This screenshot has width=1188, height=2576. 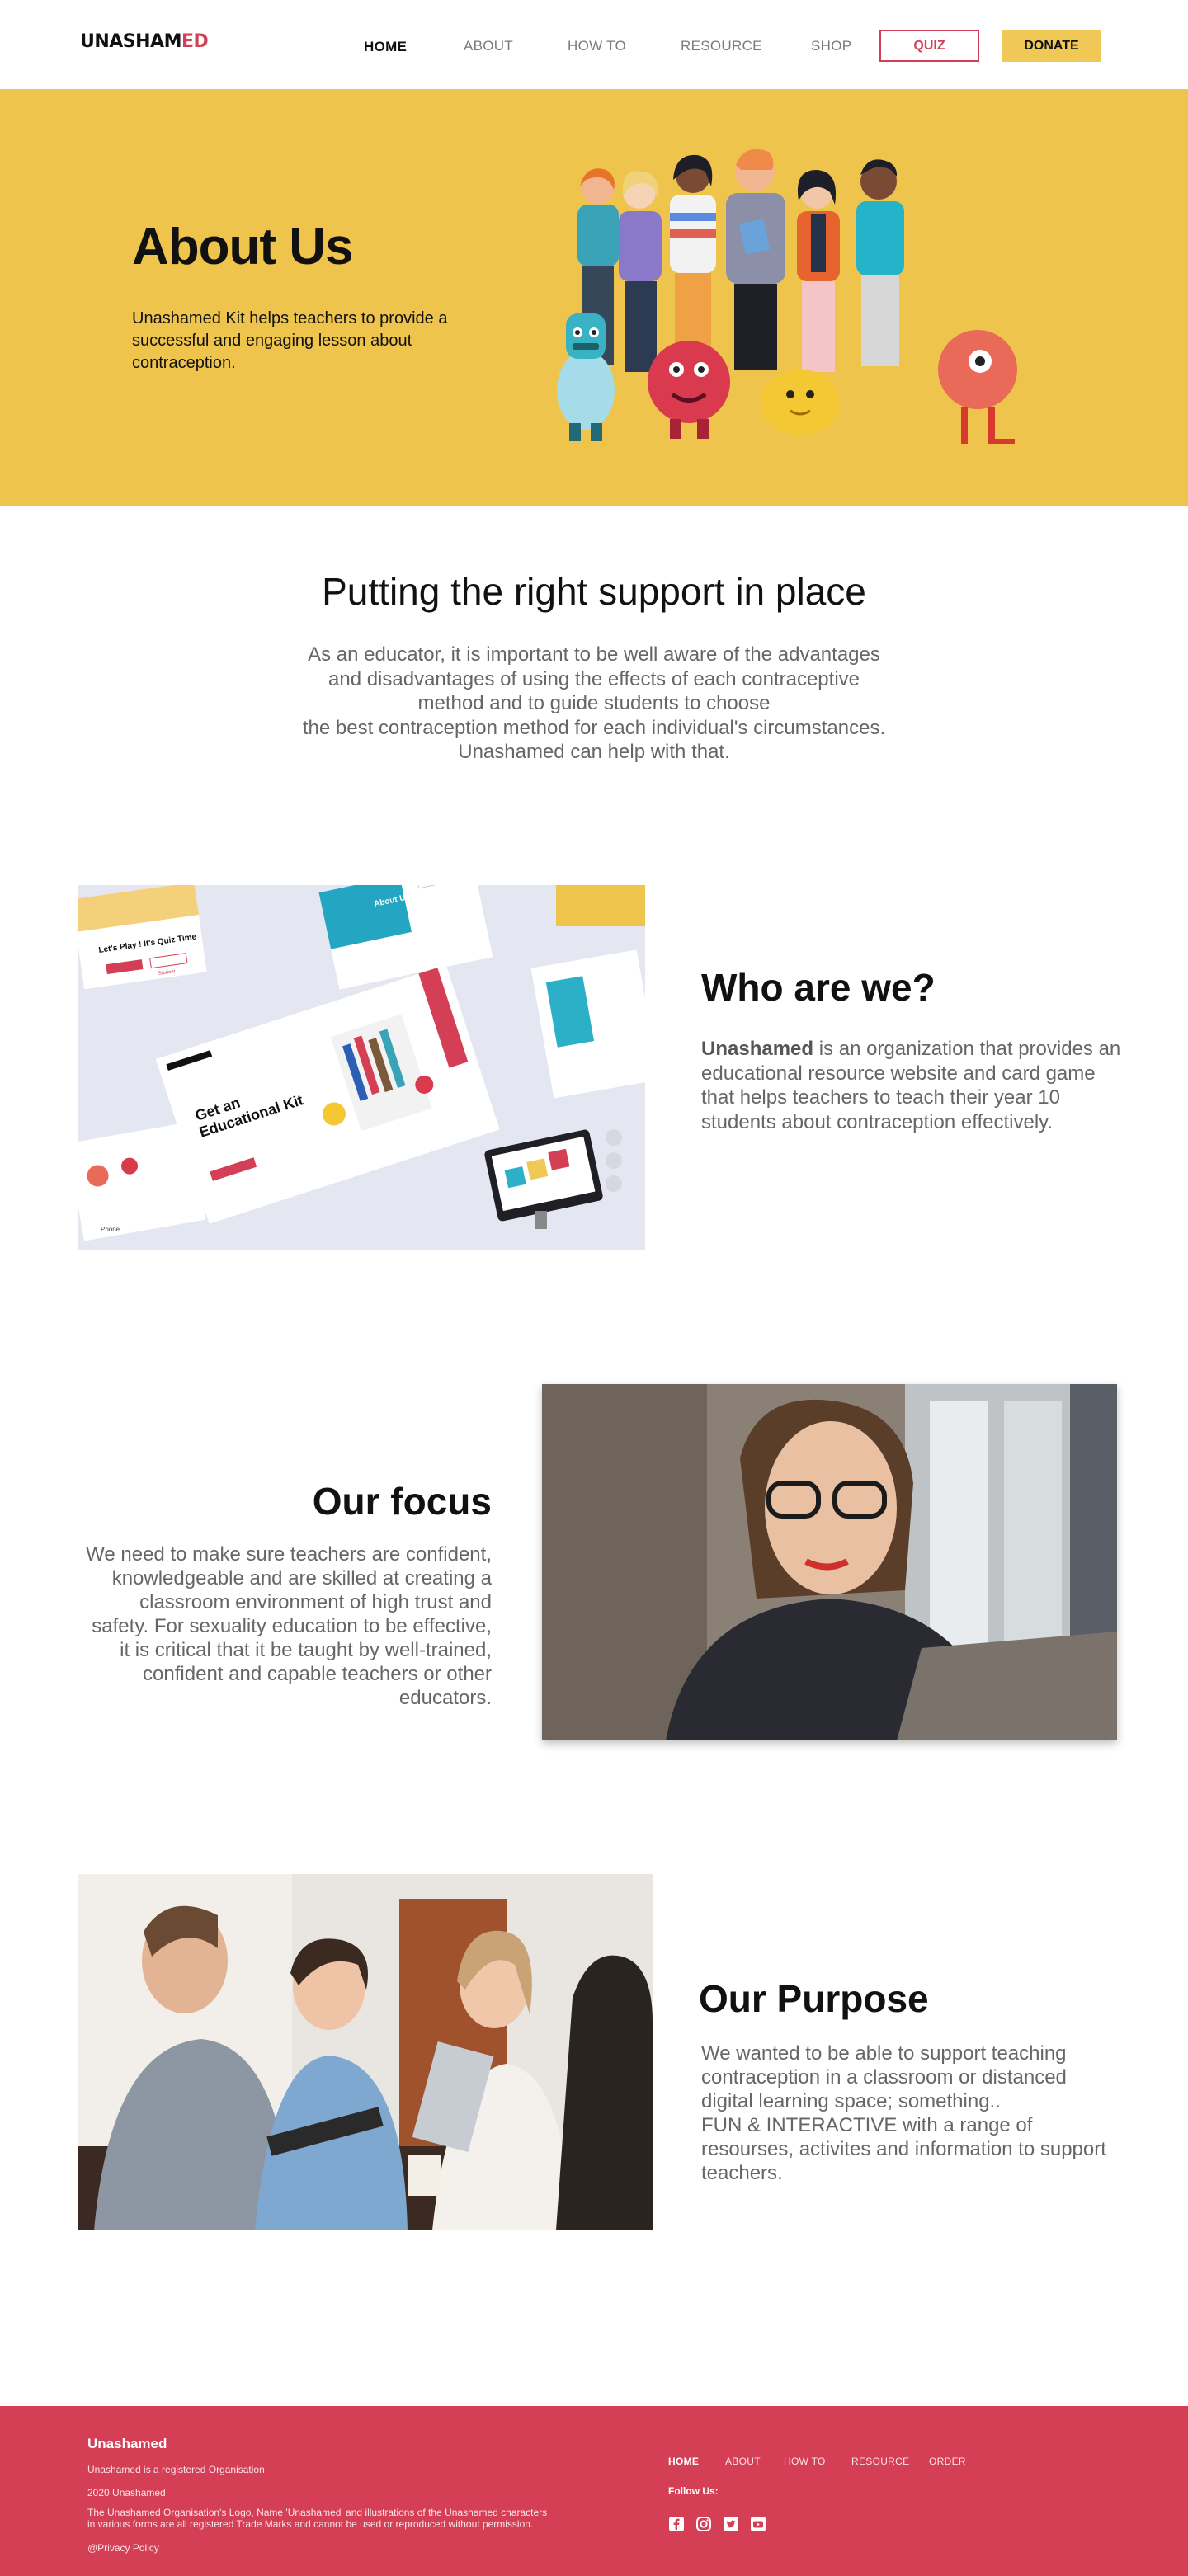 I want to click on footer-year: 2020 Unashamed, so click(x=126, y=2492).